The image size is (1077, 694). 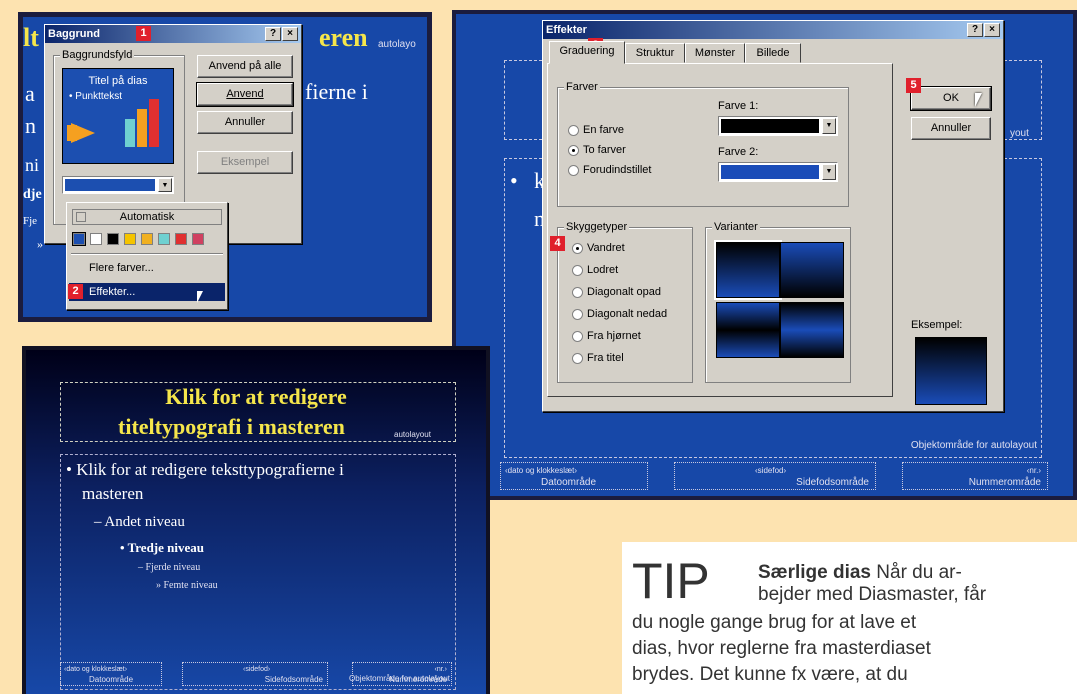 I want to click on from-corner-label: Fra hjørnet, so click(x=614, y=336).